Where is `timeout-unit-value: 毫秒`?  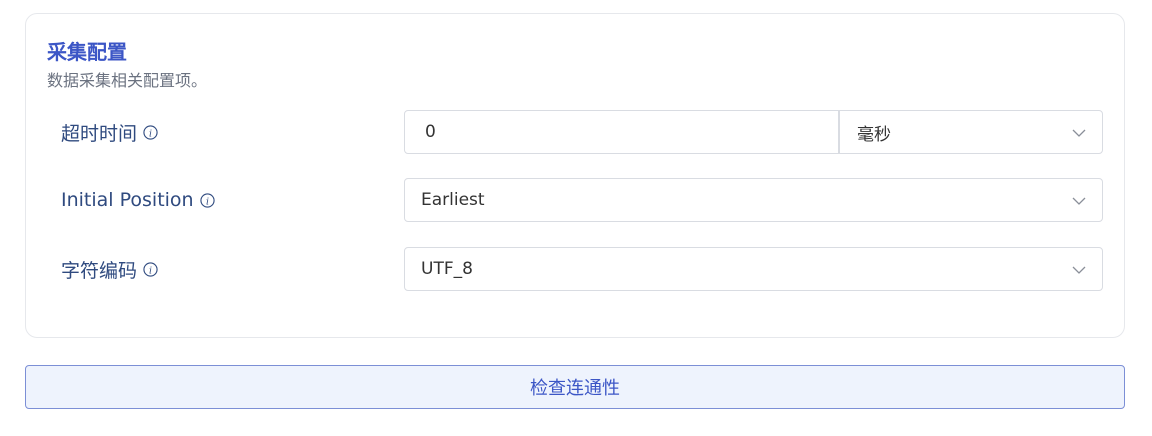
timeout-unit-value: 毫秒 is located at coordinates (874, 134).